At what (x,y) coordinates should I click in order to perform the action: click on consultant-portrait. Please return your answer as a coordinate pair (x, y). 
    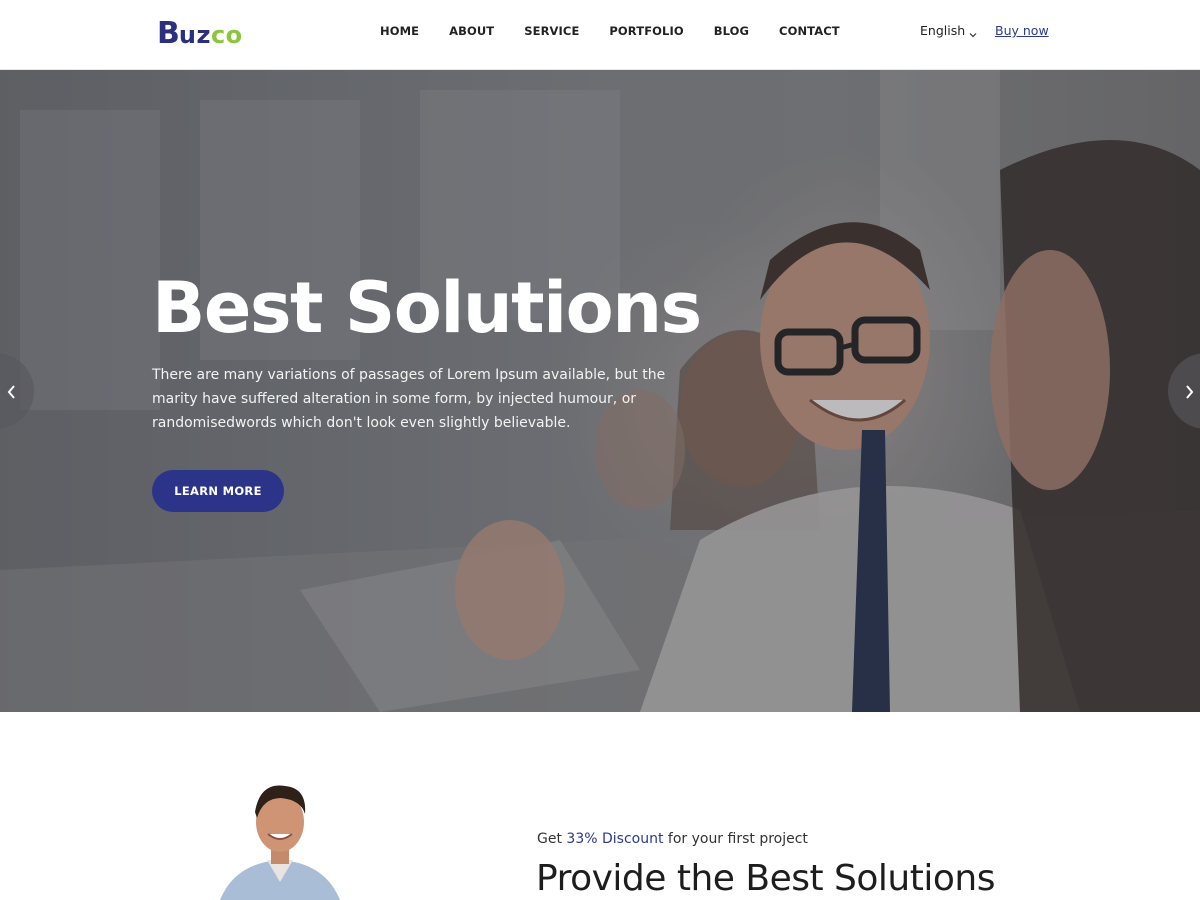
    Looking at the image, I should click on (280, 839).